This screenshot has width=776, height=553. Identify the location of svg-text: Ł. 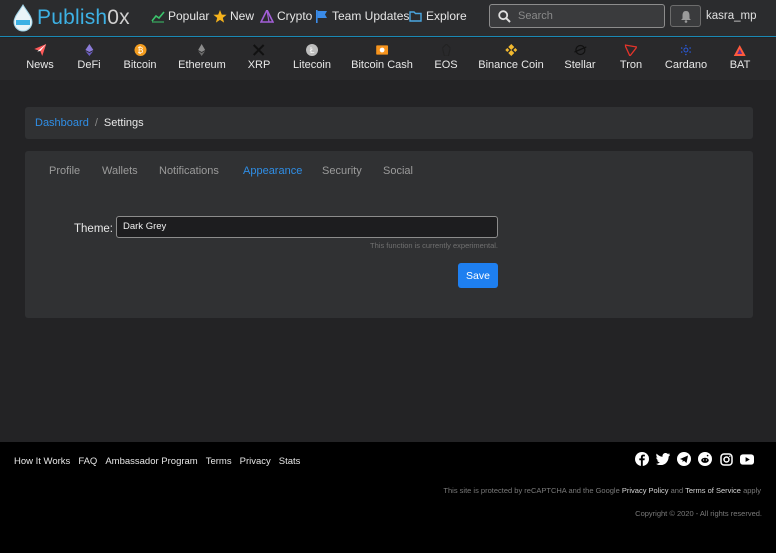
(312, 50).